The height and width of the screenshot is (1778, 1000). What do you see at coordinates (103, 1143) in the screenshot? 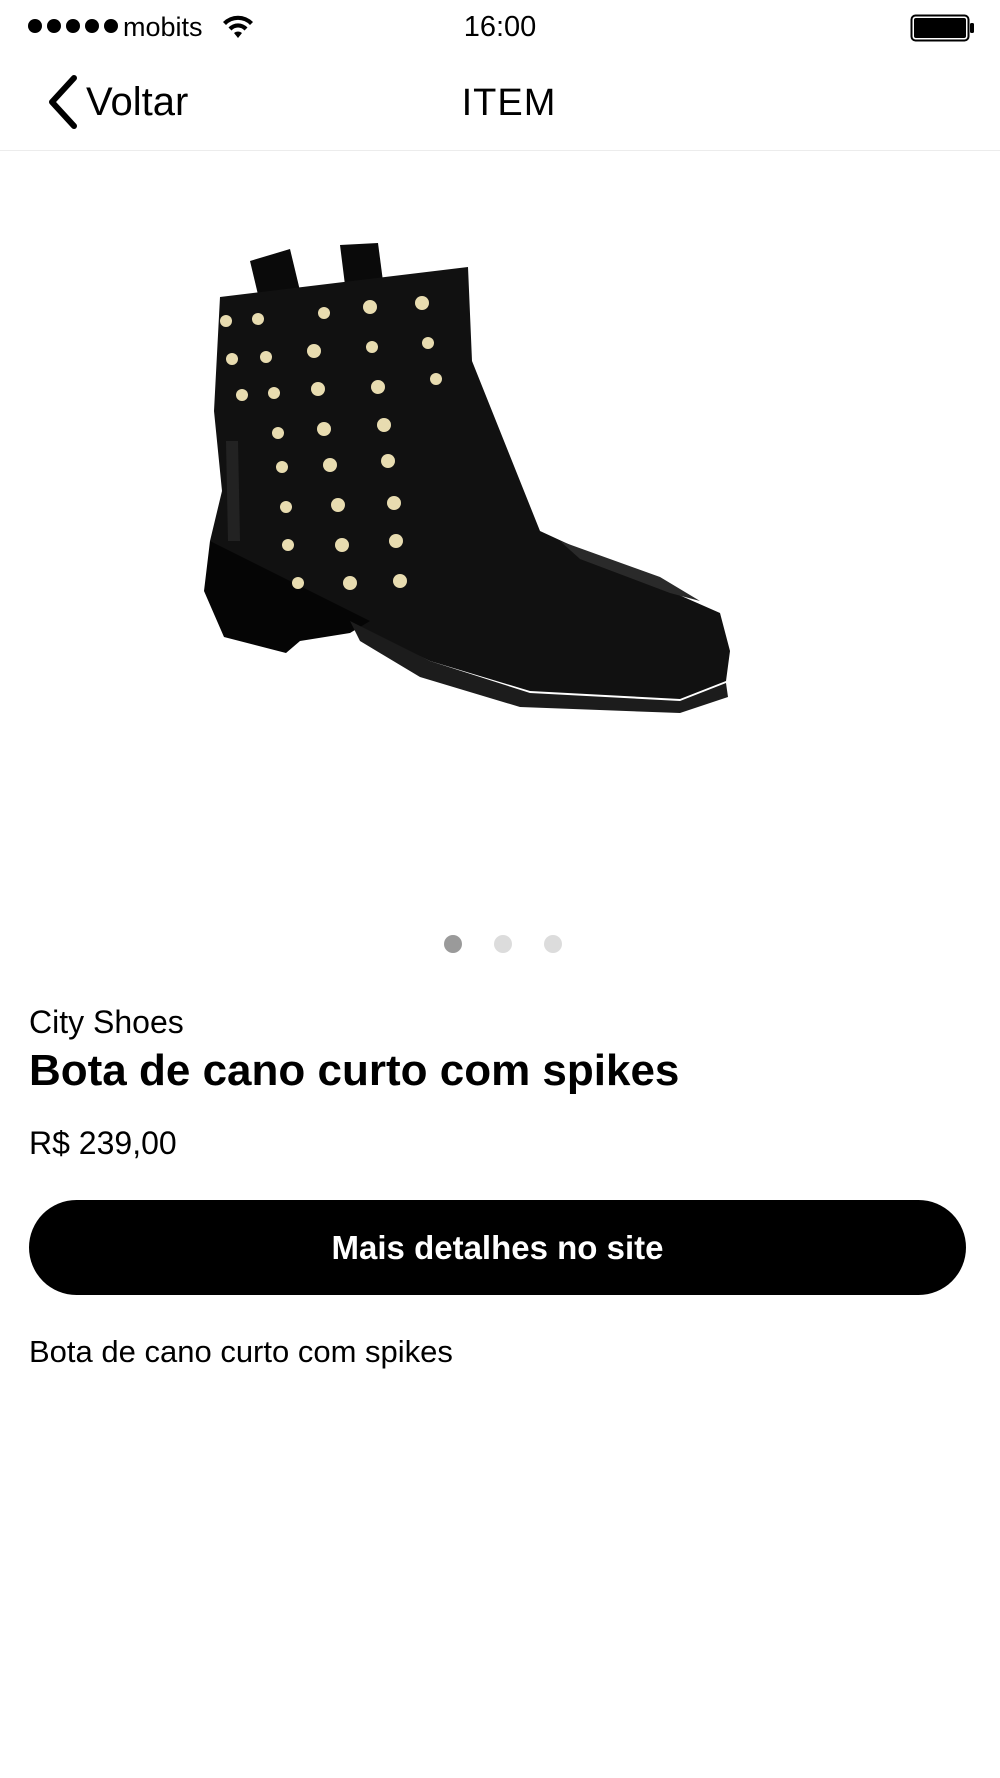
I see `product-price: R$ 239,00` at bounding box center [103, 1143].